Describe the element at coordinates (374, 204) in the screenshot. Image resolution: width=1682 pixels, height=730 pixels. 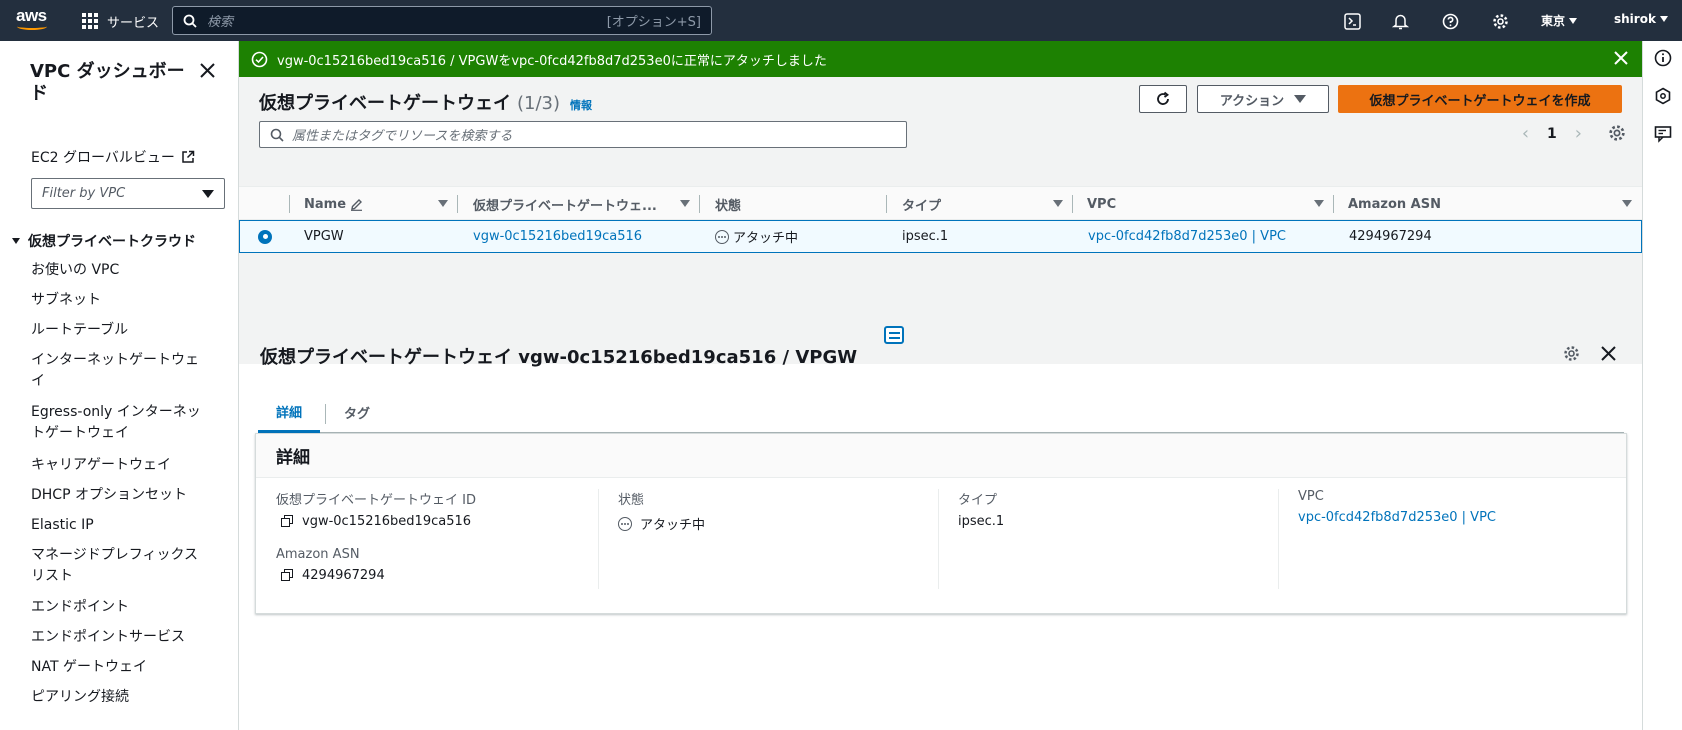
I see `column-name: Name` at that location.